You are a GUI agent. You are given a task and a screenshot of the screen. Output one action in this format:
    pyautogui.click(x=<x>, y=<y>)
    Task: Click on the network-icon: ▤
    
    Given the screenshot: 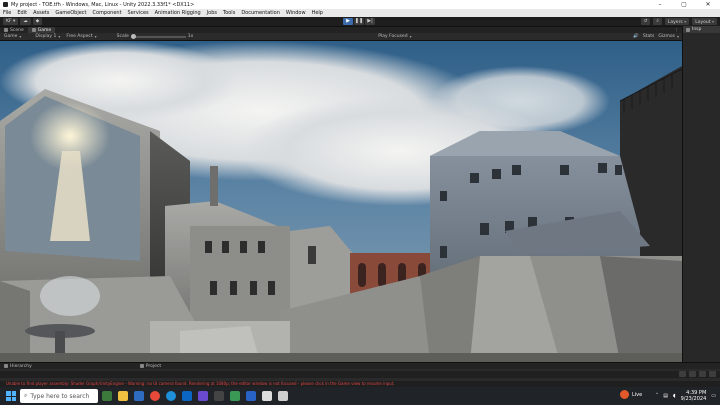 What is the action you would take?
    pyautogui.click(x=665, y=396)
    